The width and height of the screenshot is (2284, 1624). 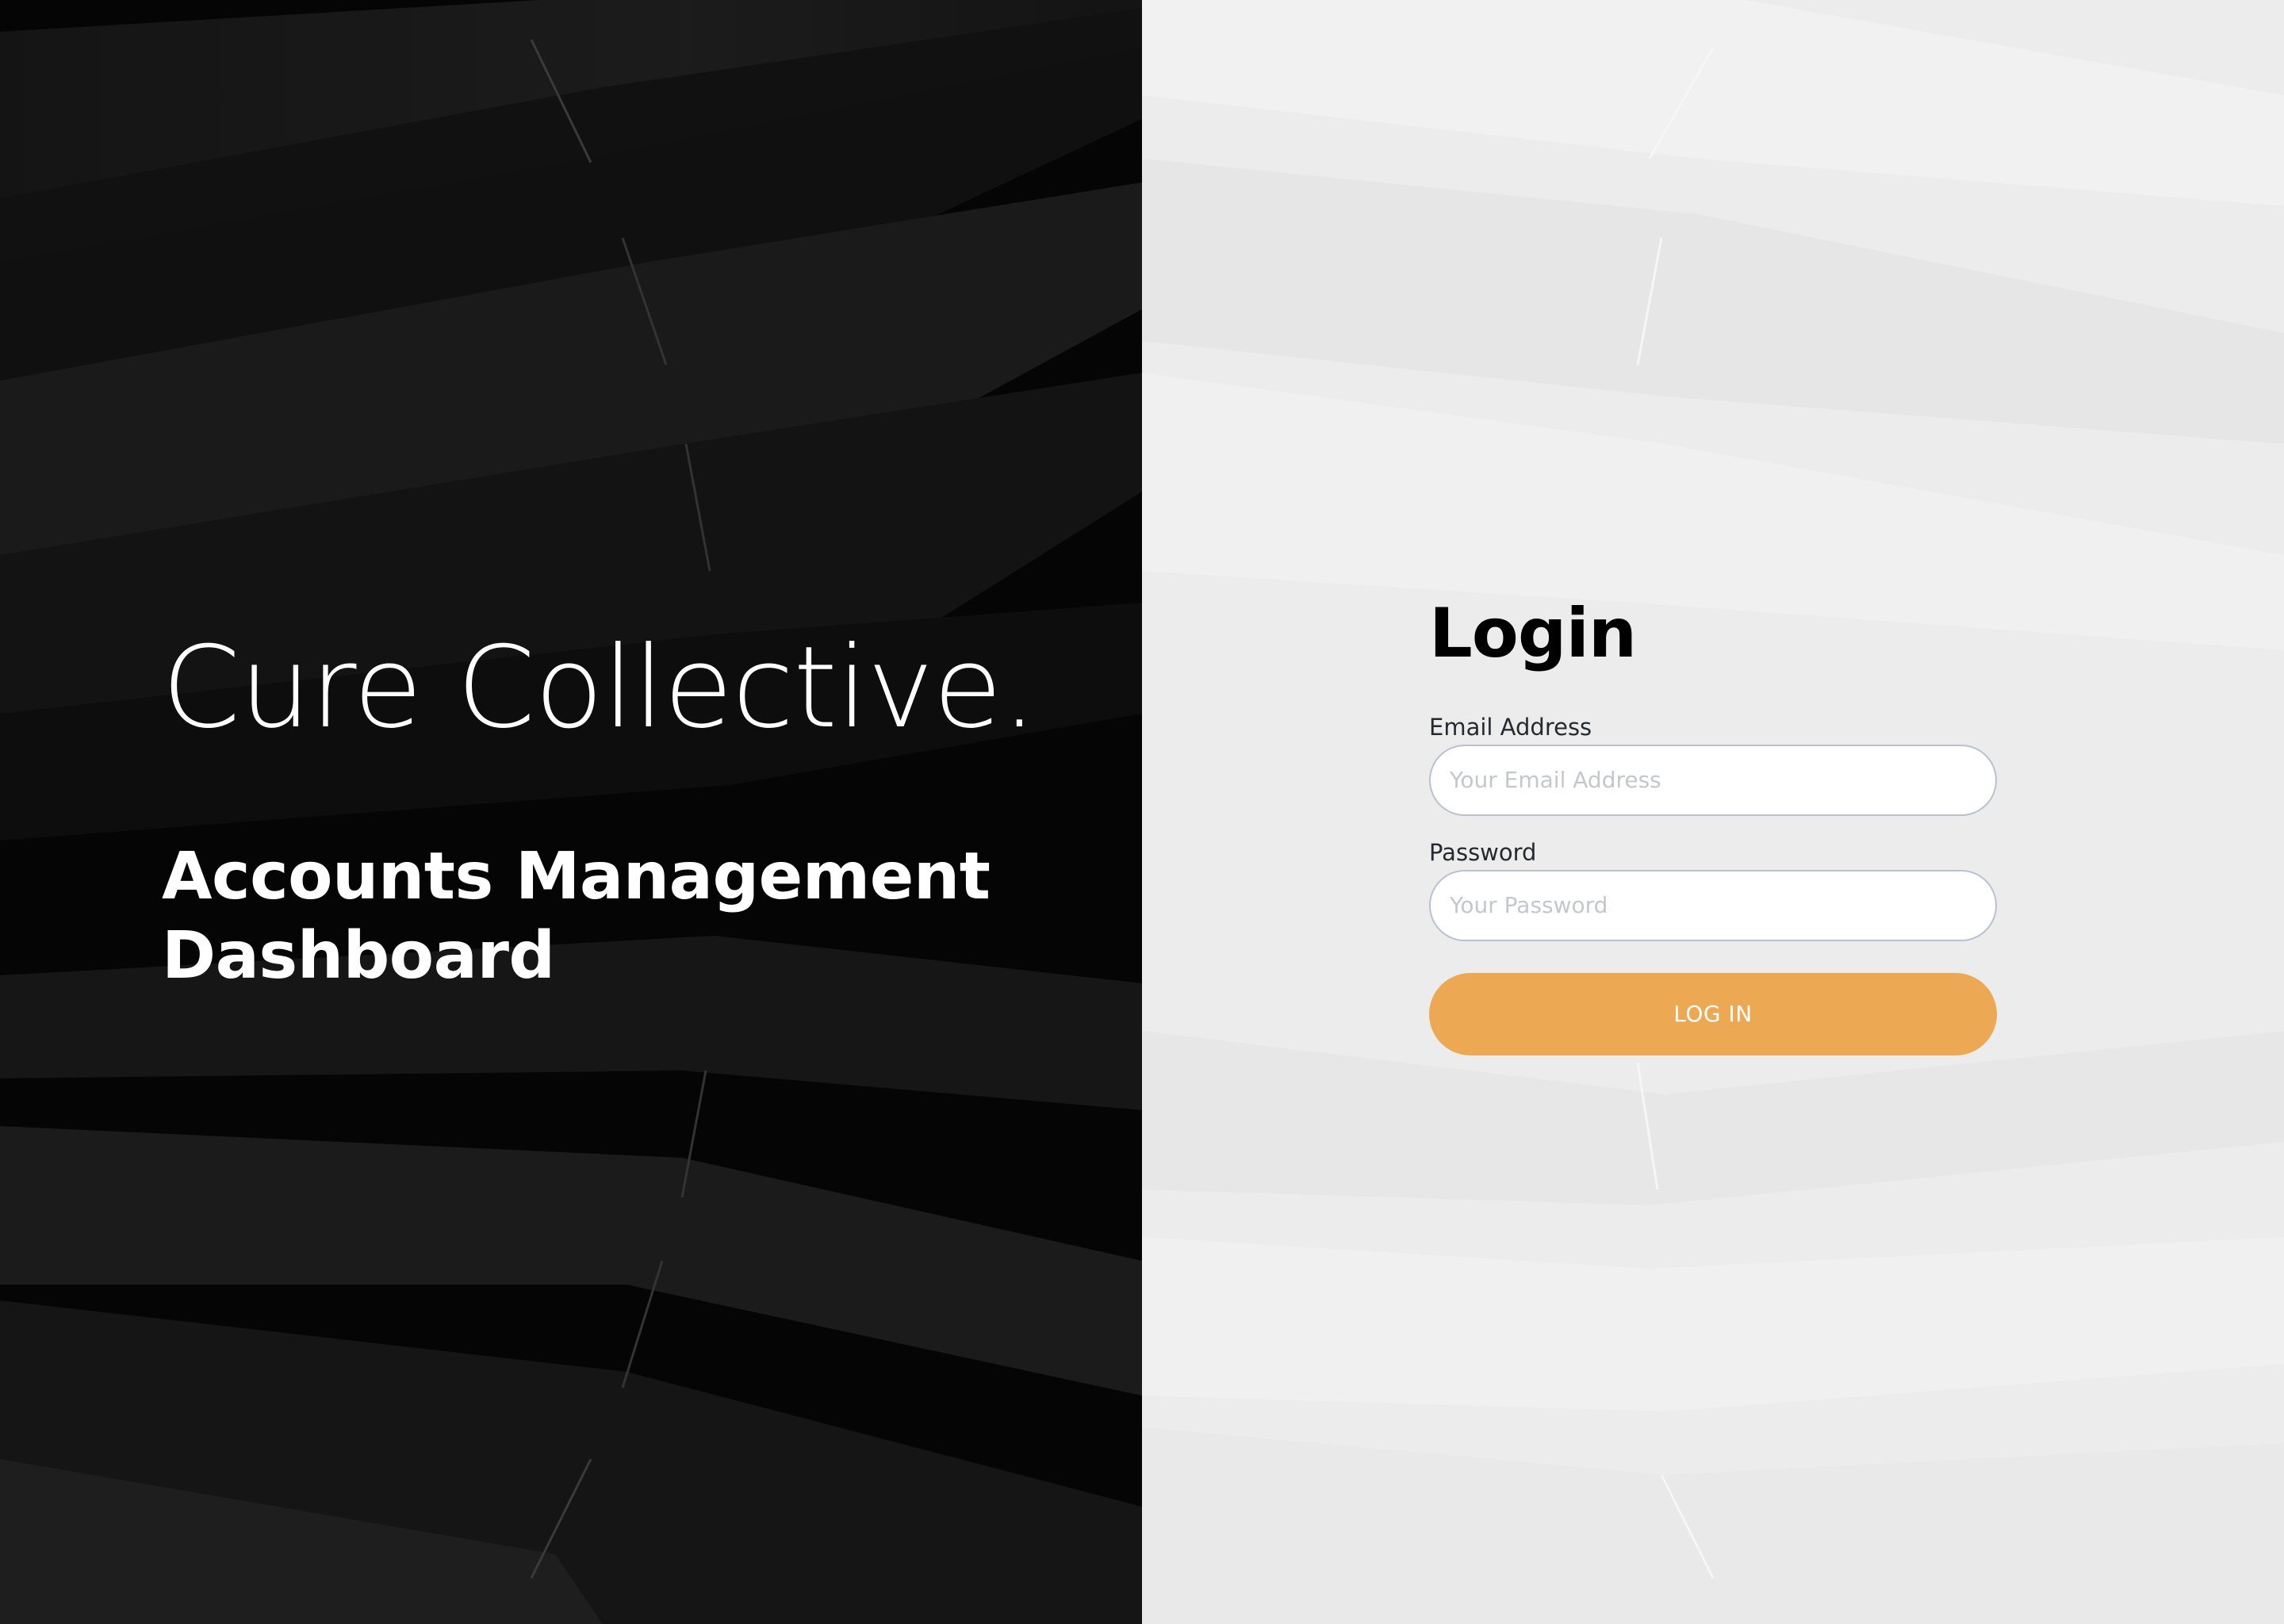 I want to click on email-input, so click(x=1713, y=780).